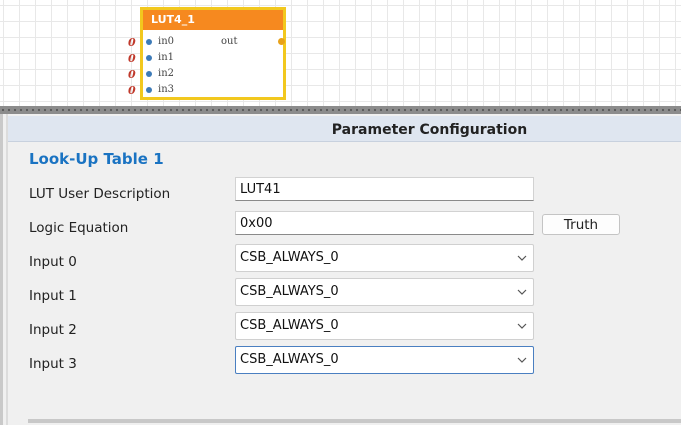 The image size is (681, 425). What do you see at coordinates (384, 360) in the screenshot?
I see `input3-select: CSB_ALWAYS_0` at bounding box center [384, 360].